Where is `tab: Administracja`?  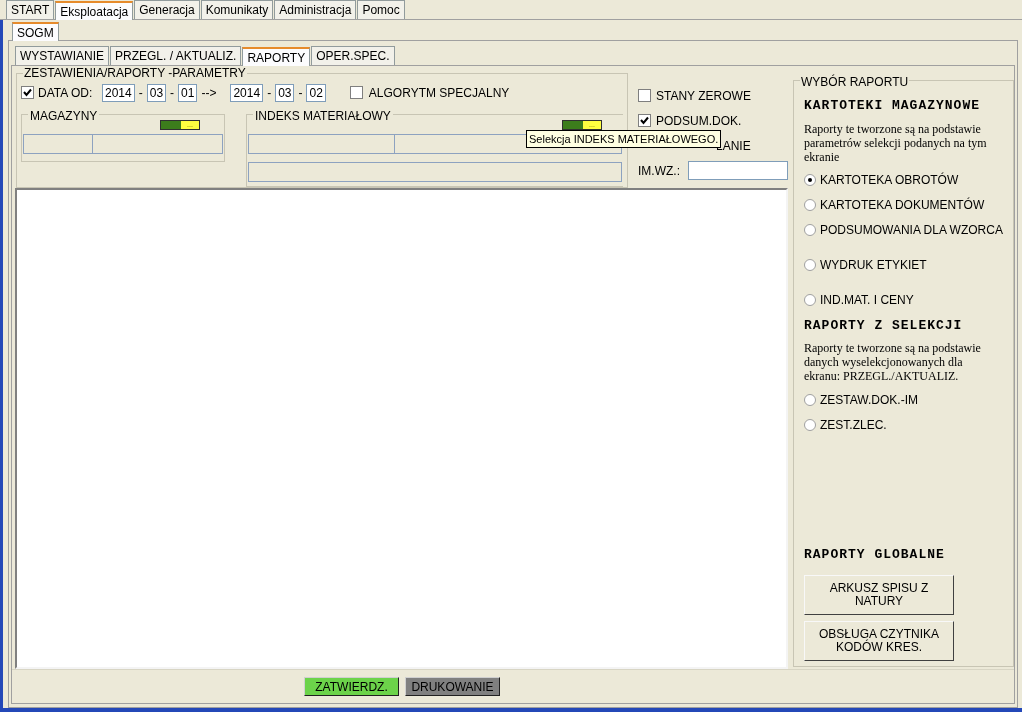 tab: Administracja is located at coordinates (315, 9).